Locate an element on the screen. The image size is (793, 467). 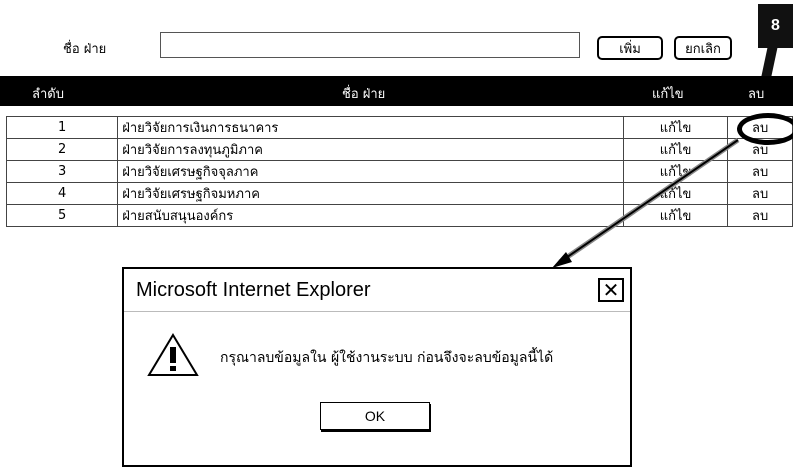
warning-icon is located at coordinates (173, 354).